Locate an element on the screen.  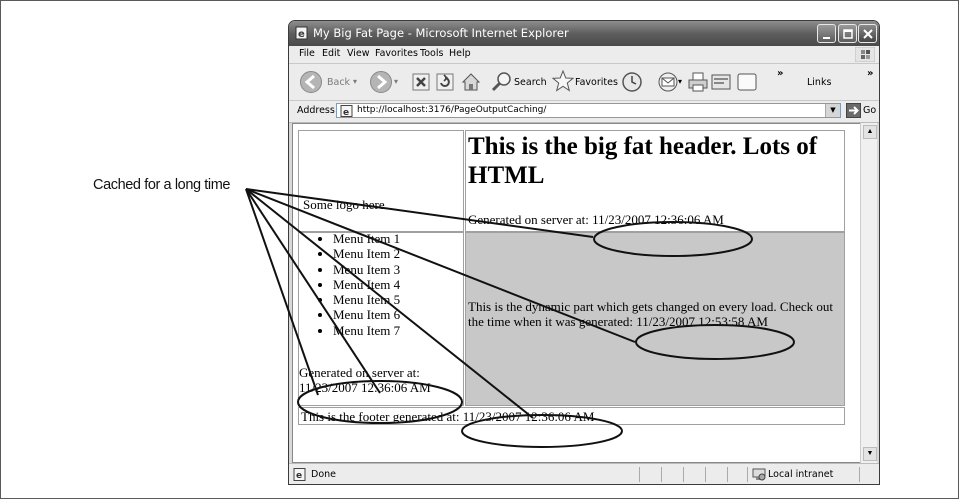
menu-time-callout-circle is located at coordinates (380, 402).